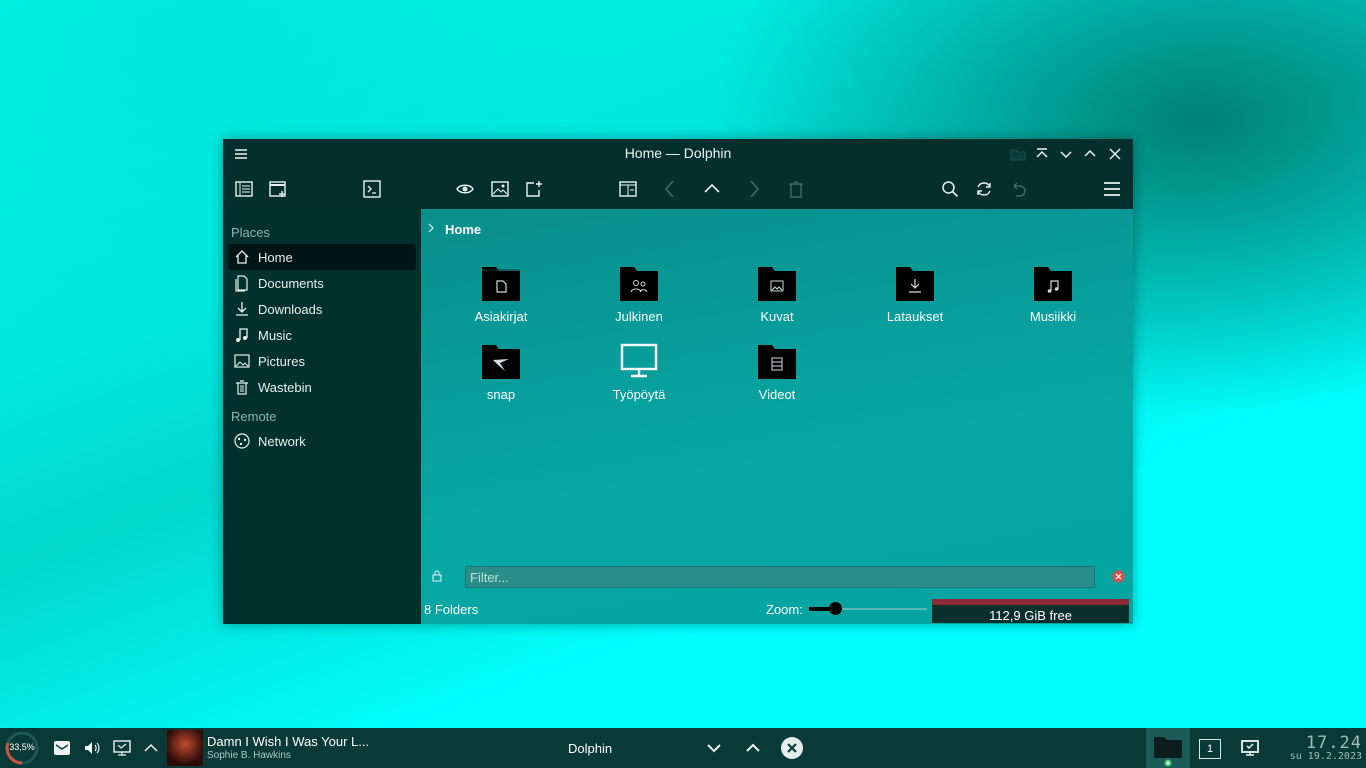 Image resolution: width=1366 pixels, height=768 pixels. Describe the element at coordinates (322, 283) in the screenshot. I see `sidebar-item-documents: Documents` at that location.